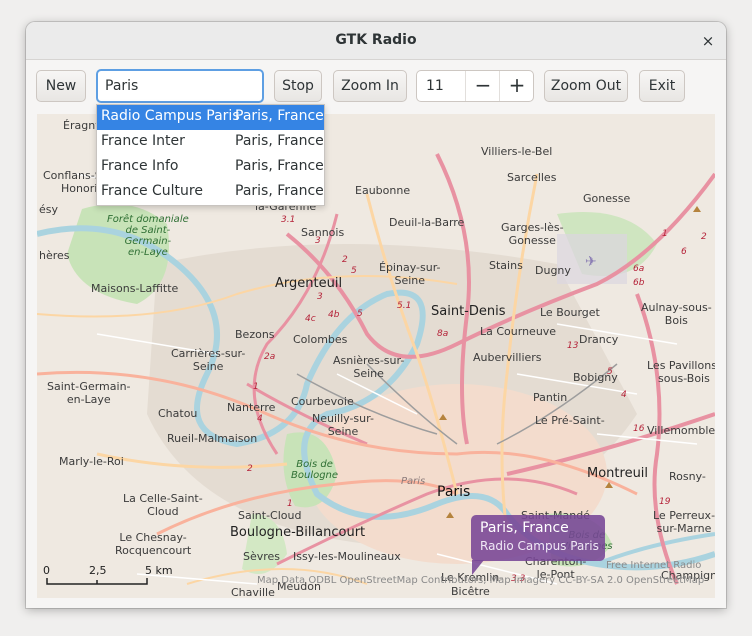 This screenshot has width=752, height=636. I want to click on map-label: Bicêtre, so click(470, 591).